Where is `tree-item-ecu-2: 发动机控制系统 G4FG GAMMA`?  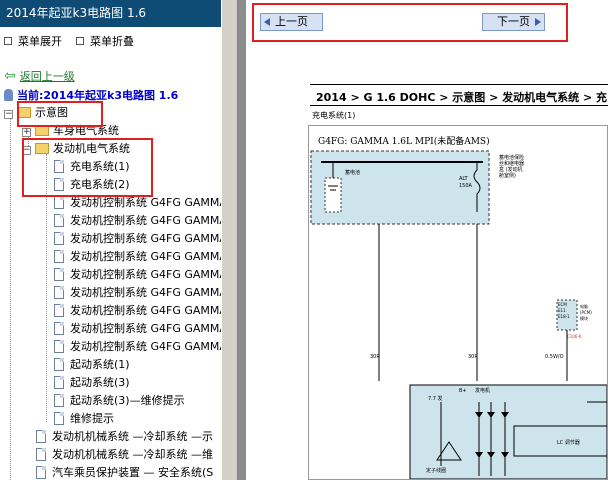
tree-item-ecu-2: 发动机控制系统 G4FG GAMMA is located at coordinates (137, 220).